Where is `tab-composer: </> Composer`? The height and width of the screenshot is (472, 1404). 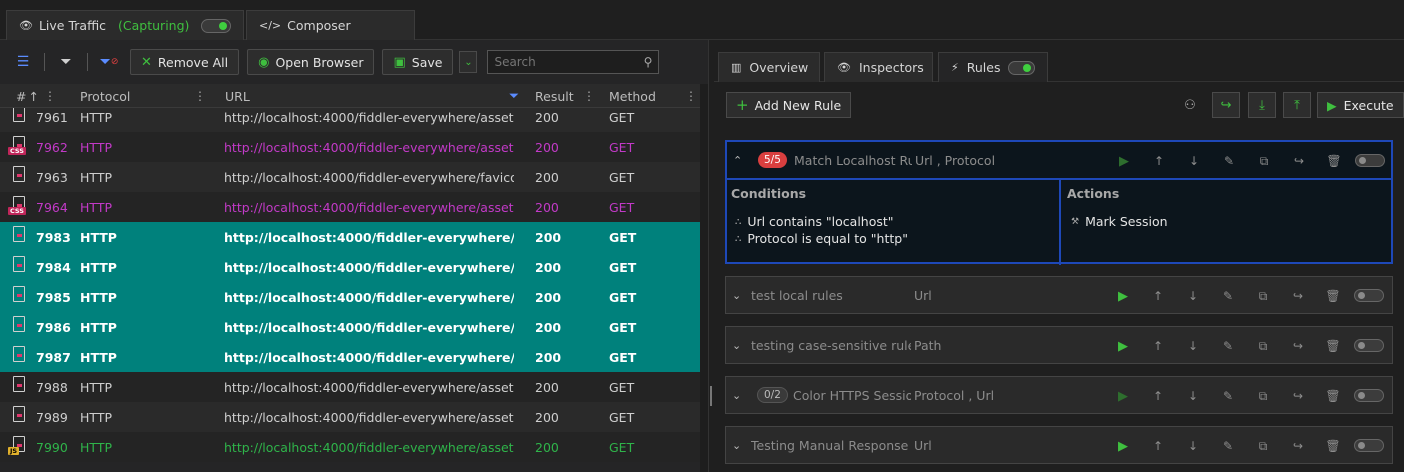 tab-composer: </> Composer is located at coordinates (330, 25).